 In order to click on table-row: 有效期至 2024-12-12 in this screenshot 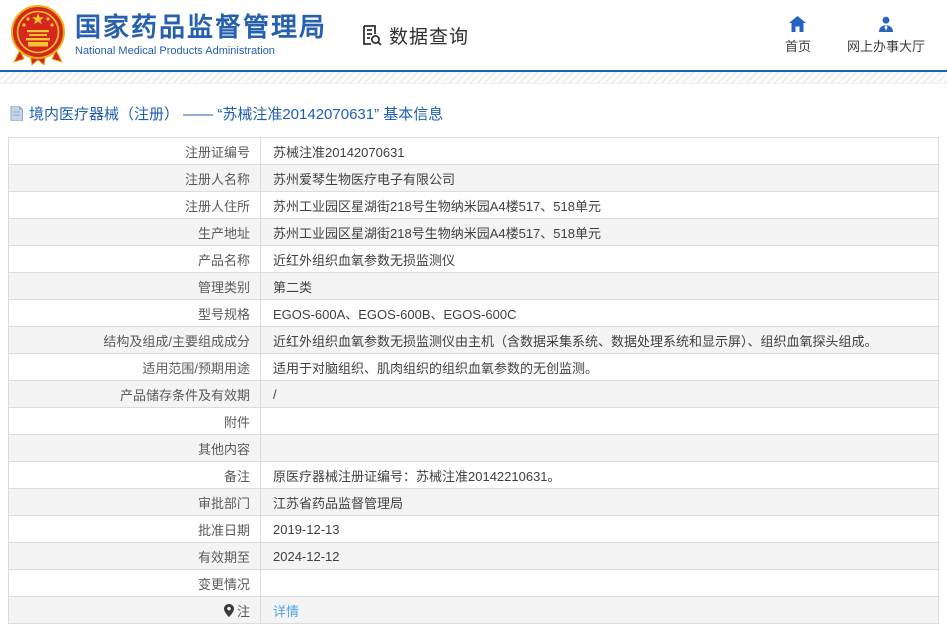, I will do `click(473, 556)`.